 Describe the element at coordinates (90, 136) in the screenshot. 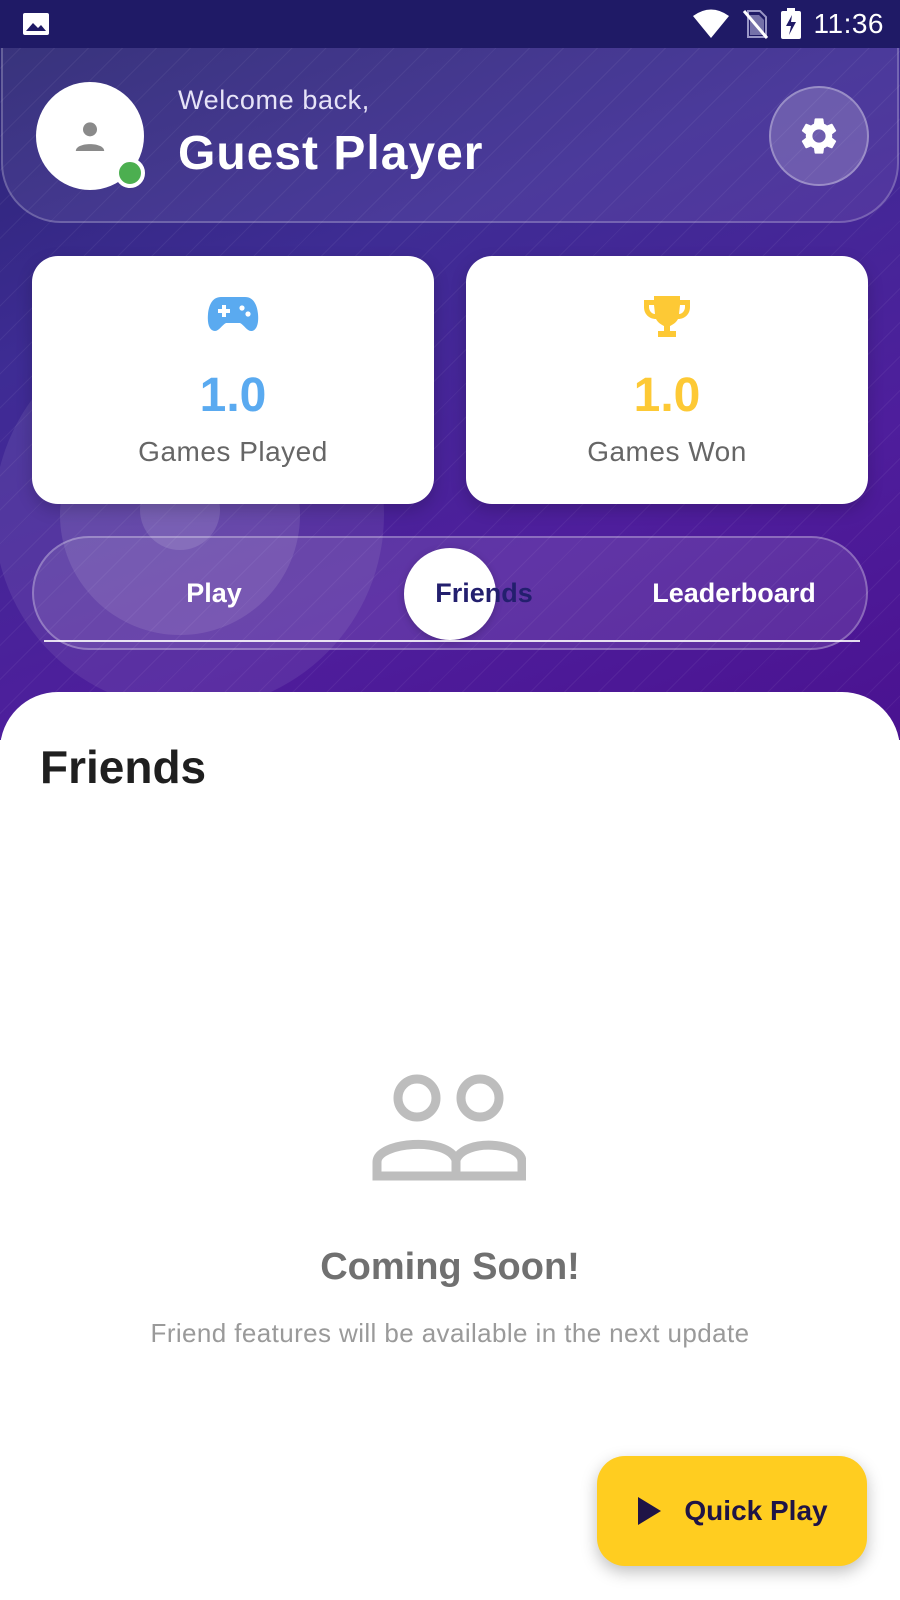

I see `person-icon` at that location.